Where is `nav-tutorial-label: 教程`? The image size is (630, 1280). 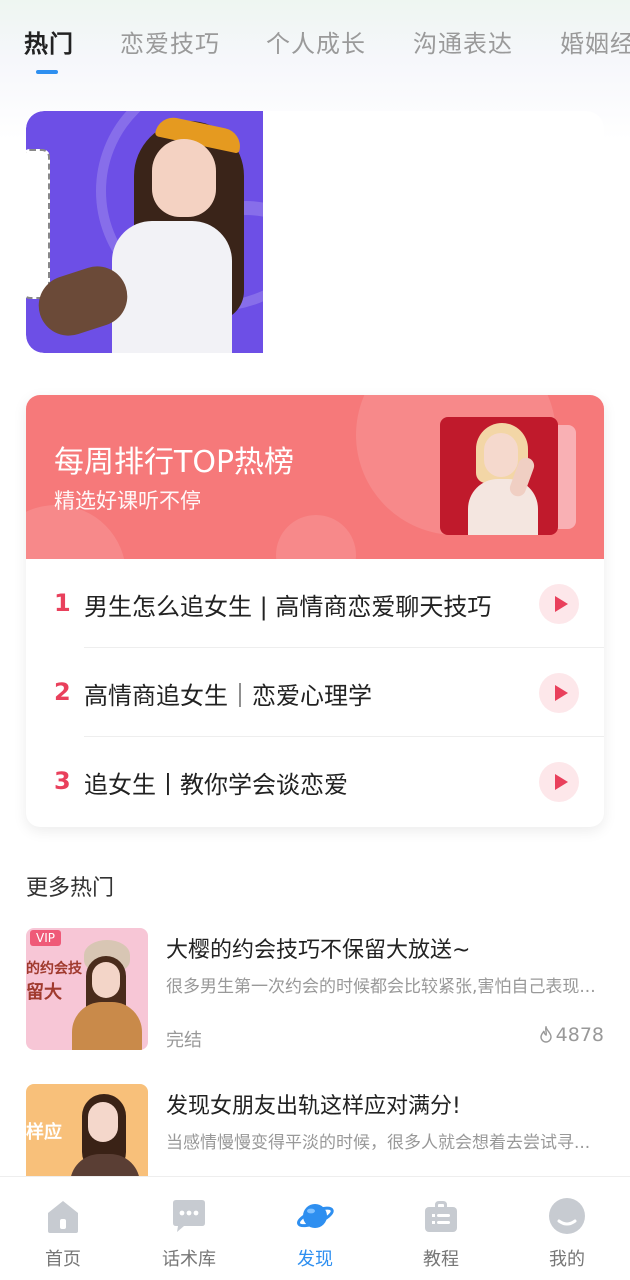 nav-tutorial-label: 教程 is located at coordinates (441, 1259).